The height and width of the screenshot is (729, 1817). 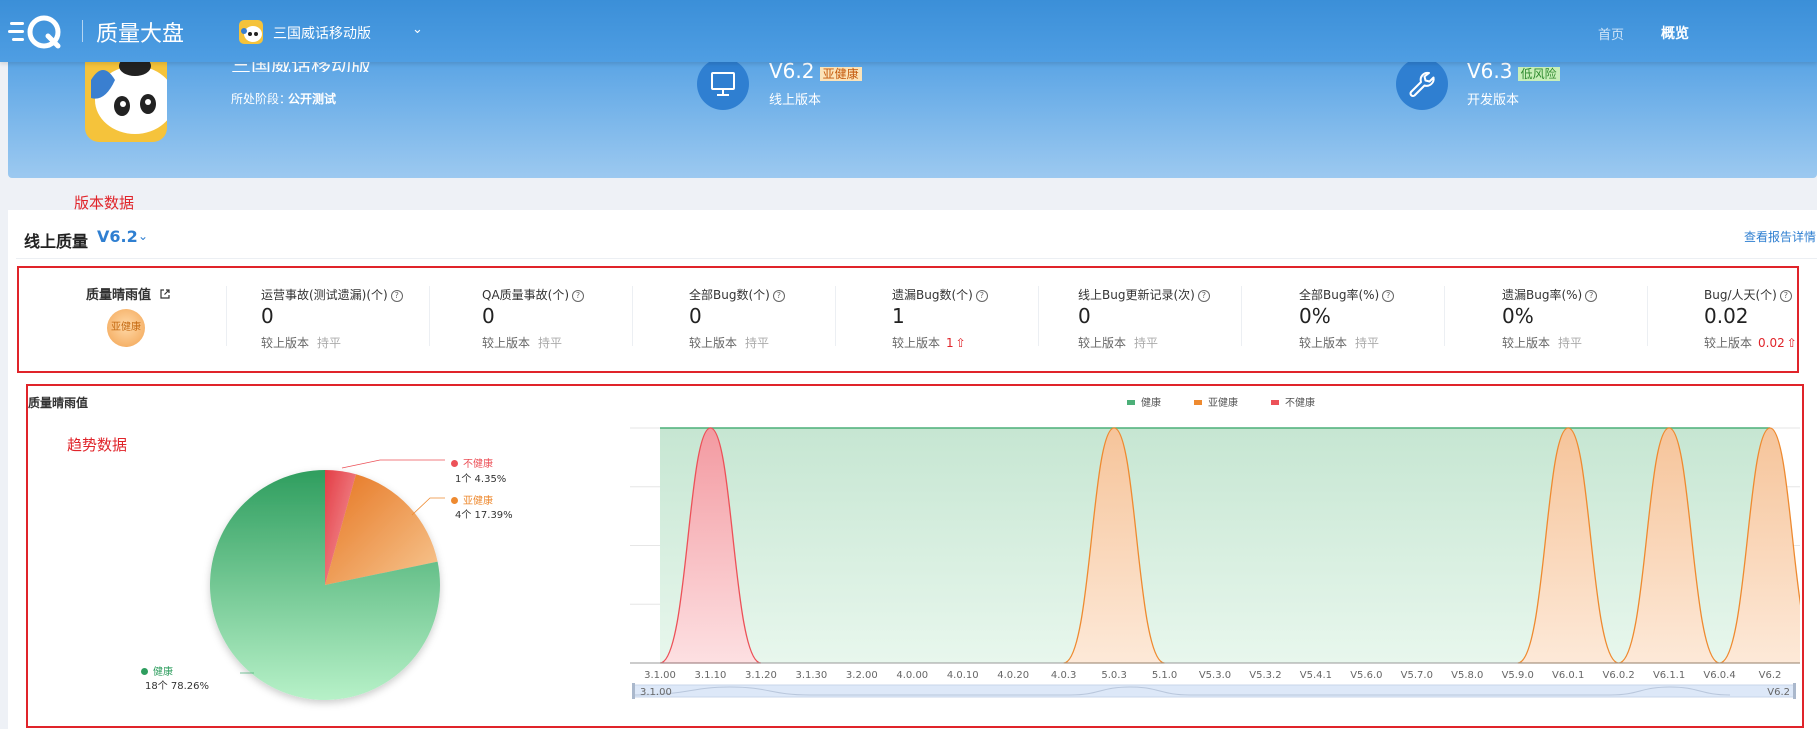 What do you see at coordinates (1568, 675) in the screenshot?
I see `x-tick-label: V6.0.1` at bounding box center [1568, 675].